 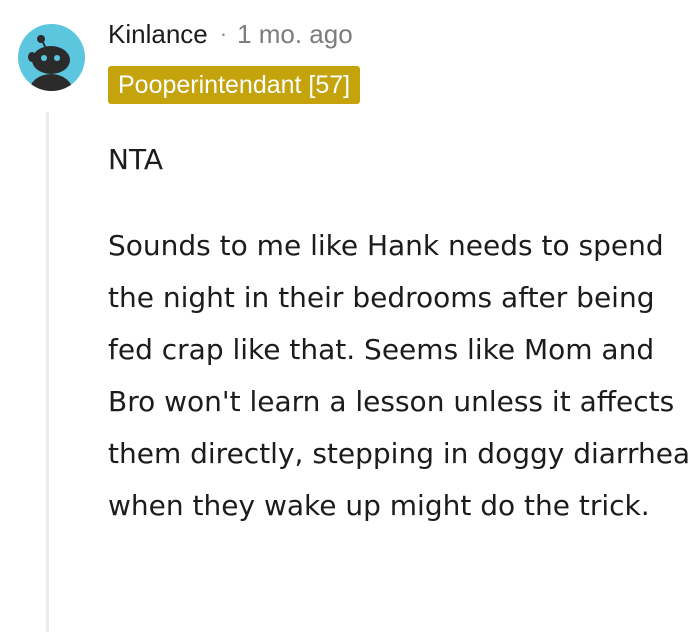 I want to click on comment-meta: Kinlance · 1 mo. ago, so click(x=230, y=34).